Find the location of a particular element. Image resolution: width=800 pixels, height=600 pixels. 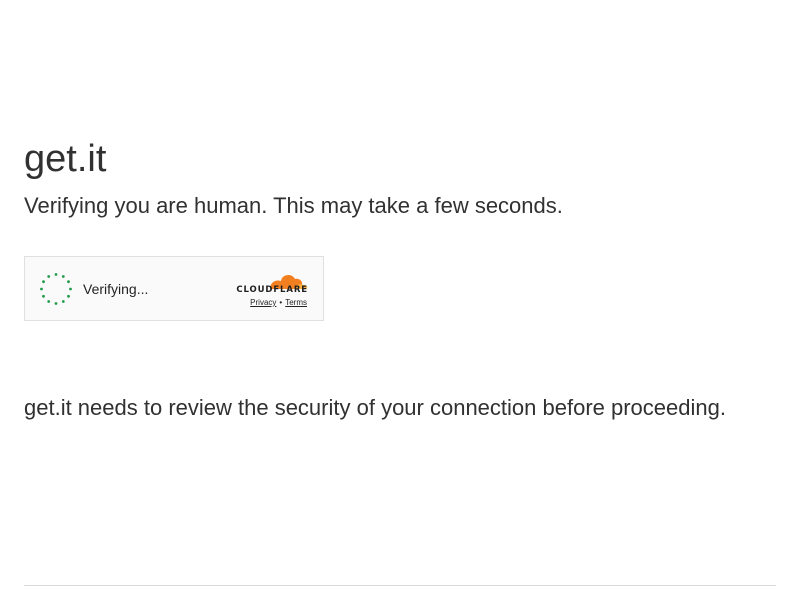

cloudflare-wordmark: CLOUDFLARE is located at coordinates (272, 290).